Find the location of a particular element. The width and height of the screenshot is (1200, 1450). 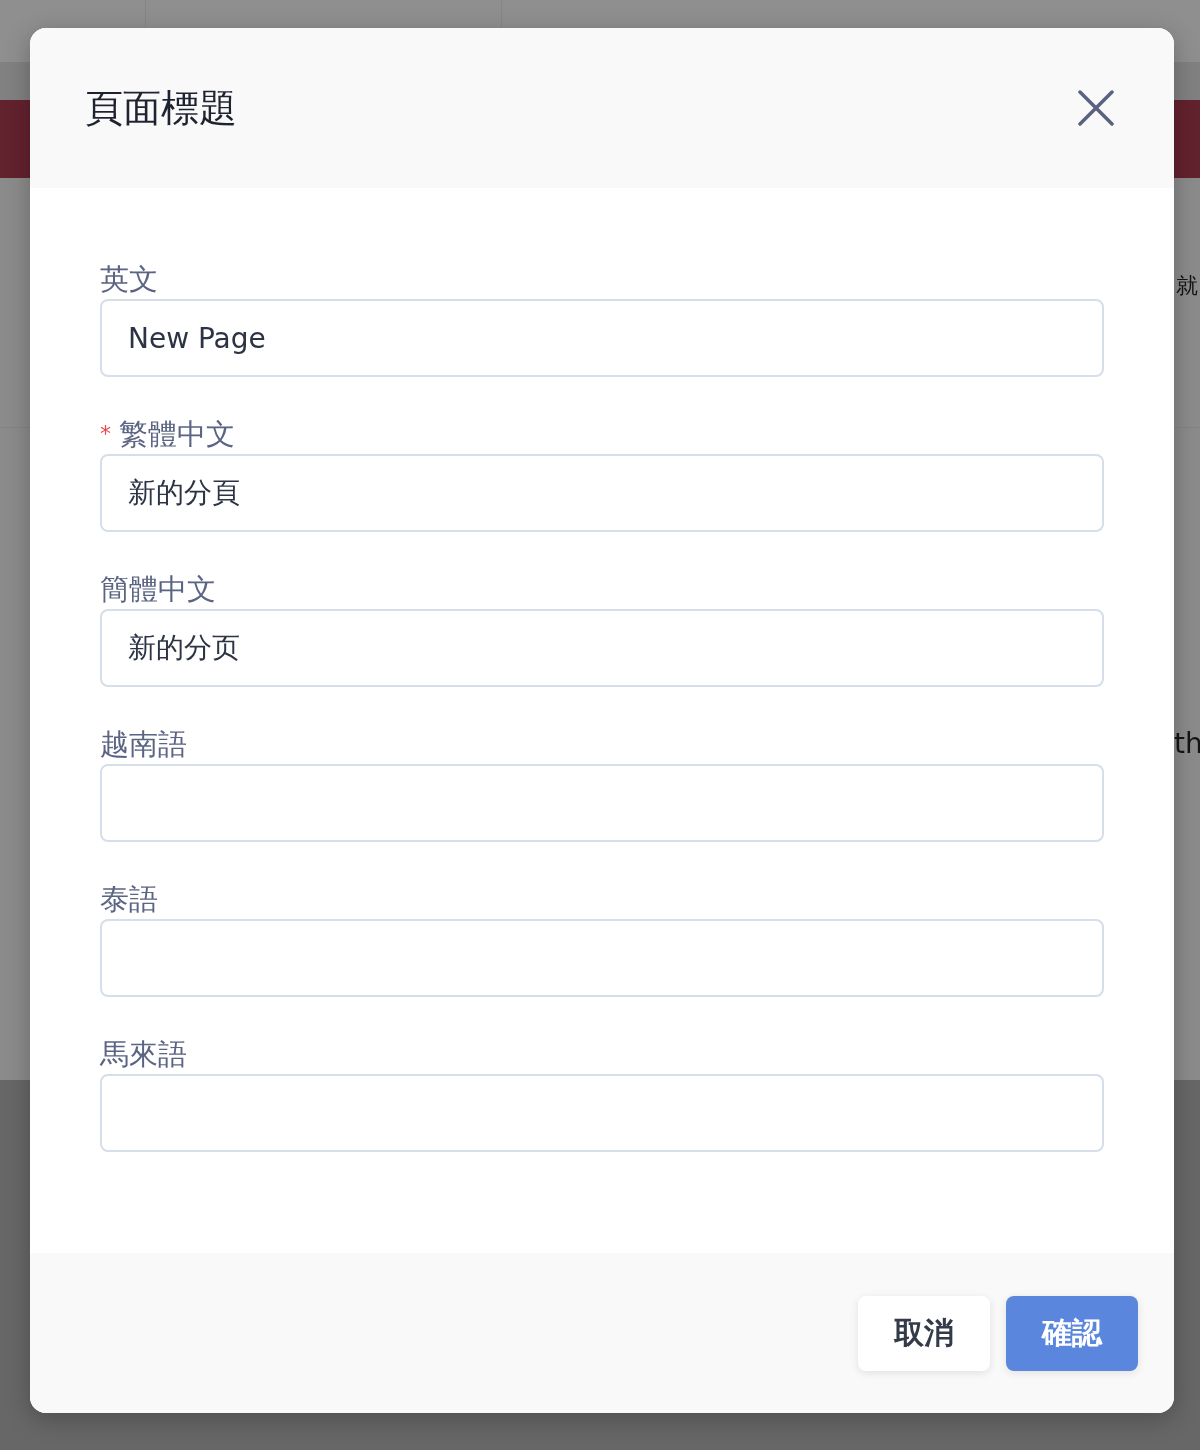

cancel-button: 取消 is located at coordinates (924, 1333).